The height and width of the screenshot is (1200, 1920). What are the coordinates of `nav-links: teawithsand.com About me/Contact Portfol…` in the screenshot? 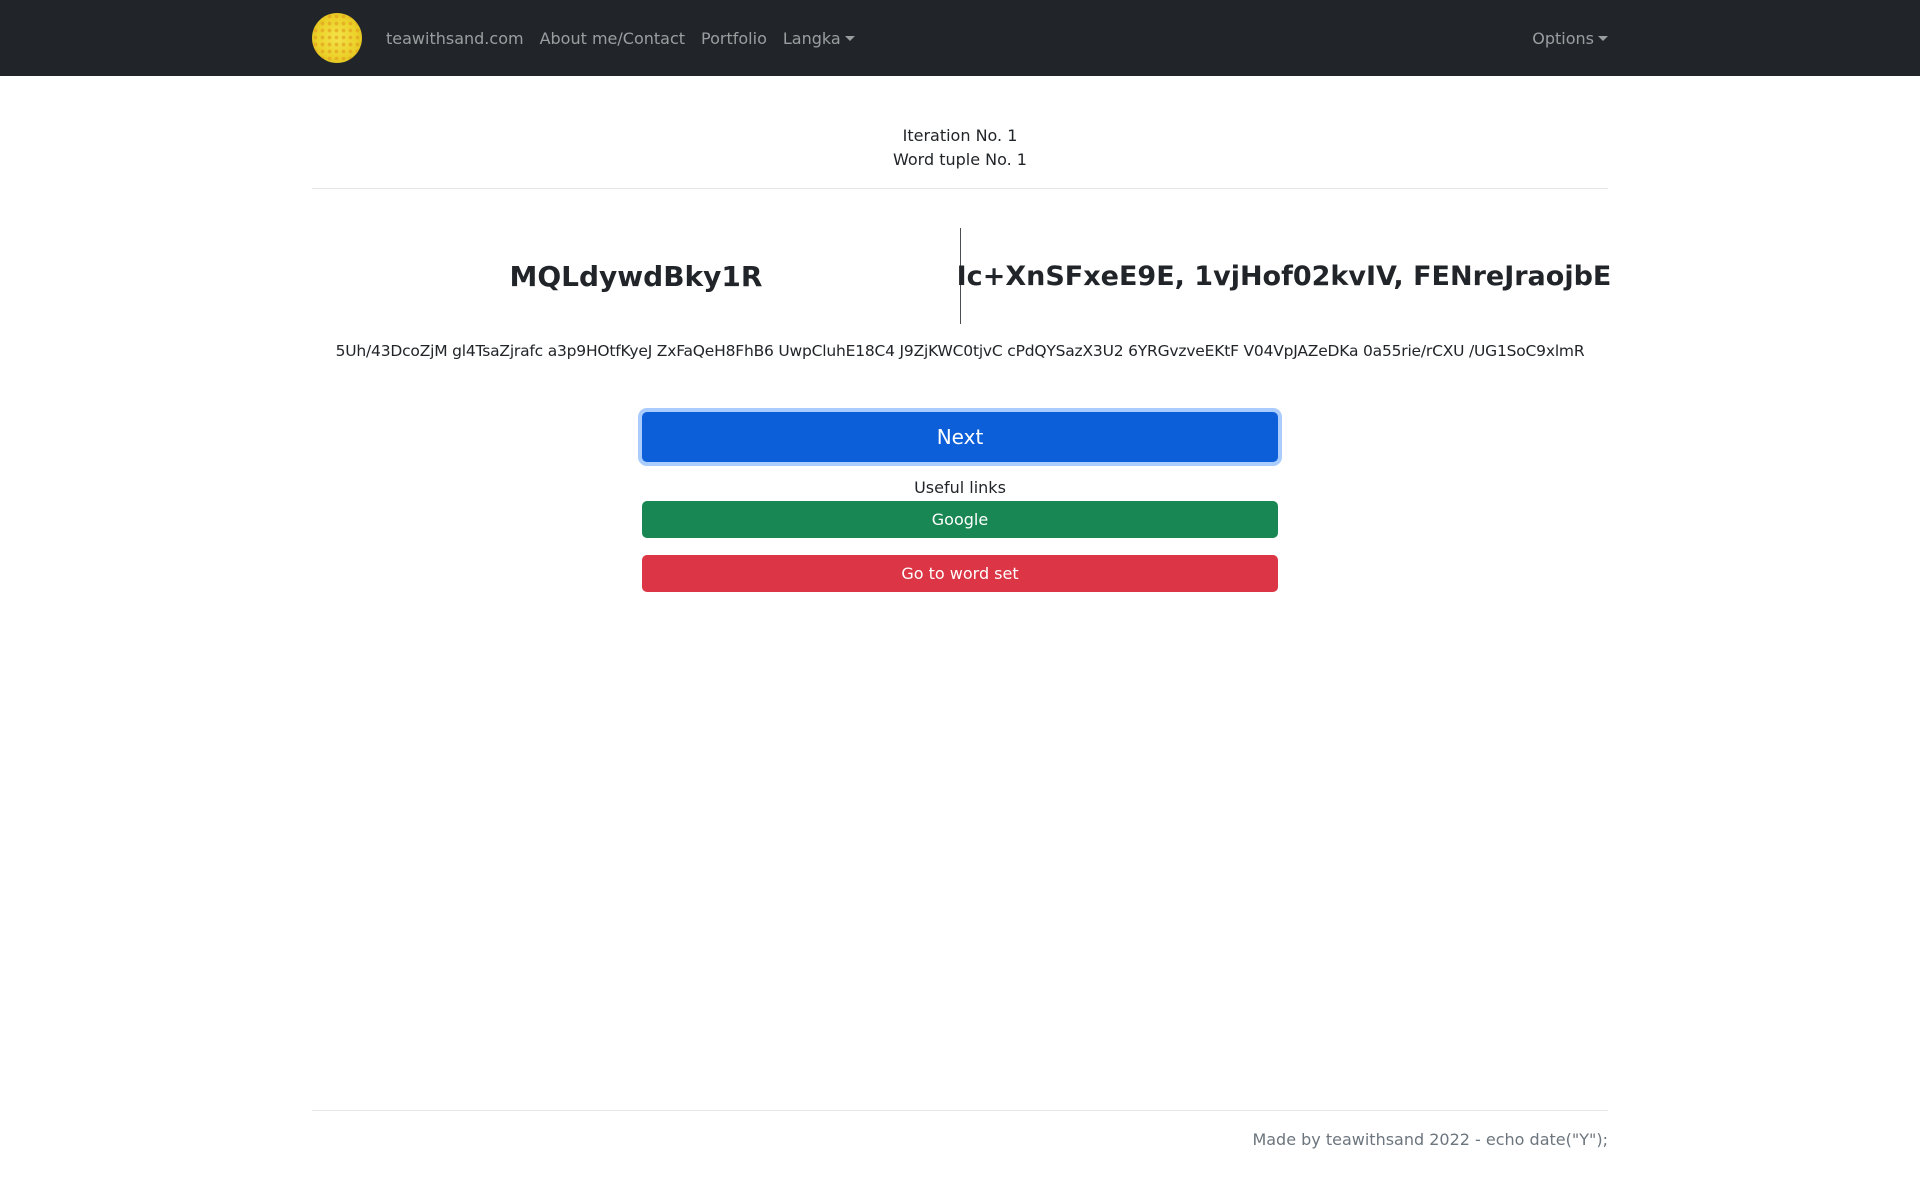 It's located at (628, 38).